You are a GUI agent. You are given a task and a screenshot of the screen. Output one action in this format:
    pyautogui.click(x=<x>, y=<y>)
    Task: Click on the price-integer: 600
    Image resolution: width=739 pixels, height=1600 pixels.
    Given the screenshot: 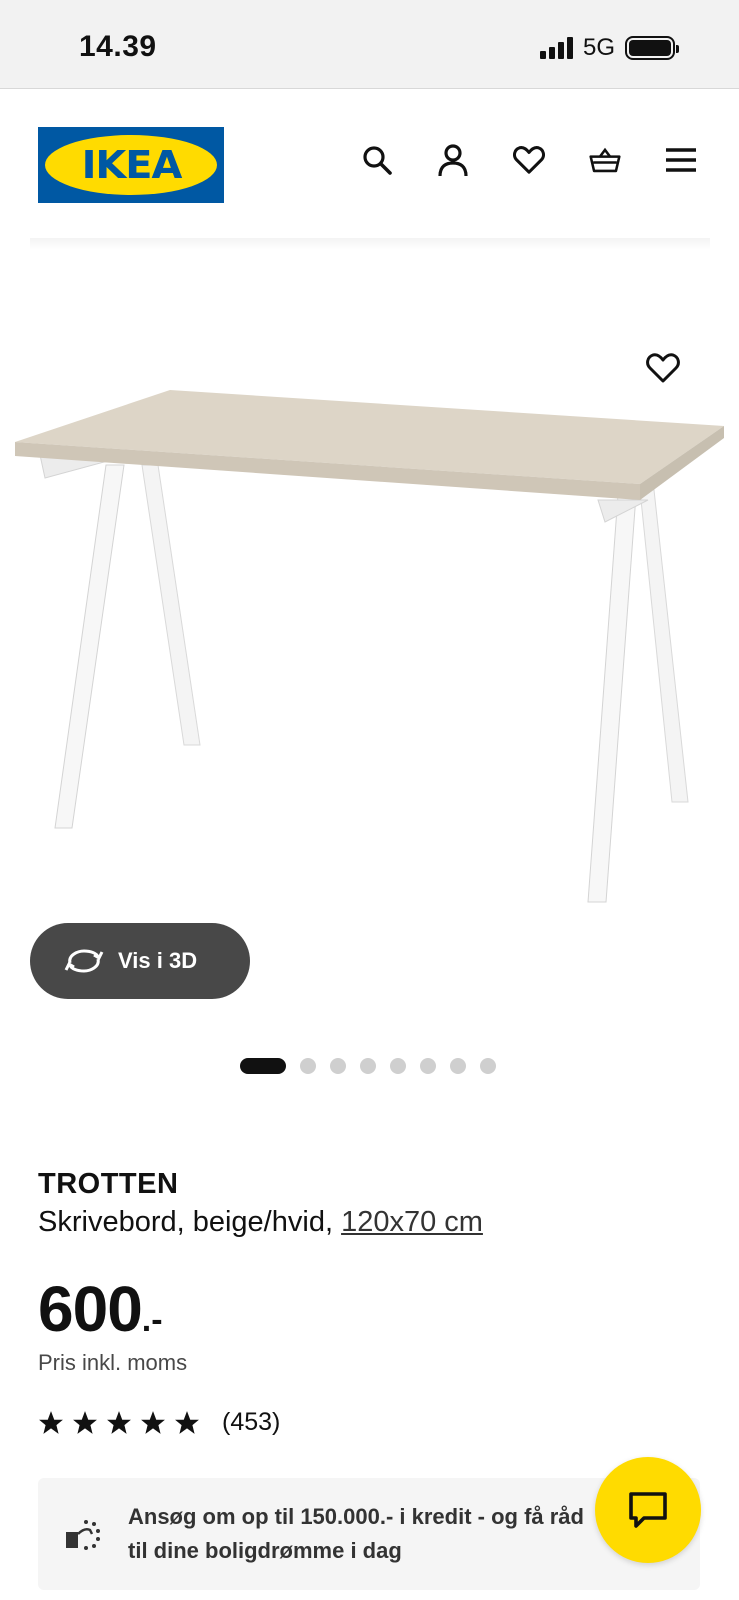 What is the action you would take?
    pyautogui.click(x=90, y=1309)
    